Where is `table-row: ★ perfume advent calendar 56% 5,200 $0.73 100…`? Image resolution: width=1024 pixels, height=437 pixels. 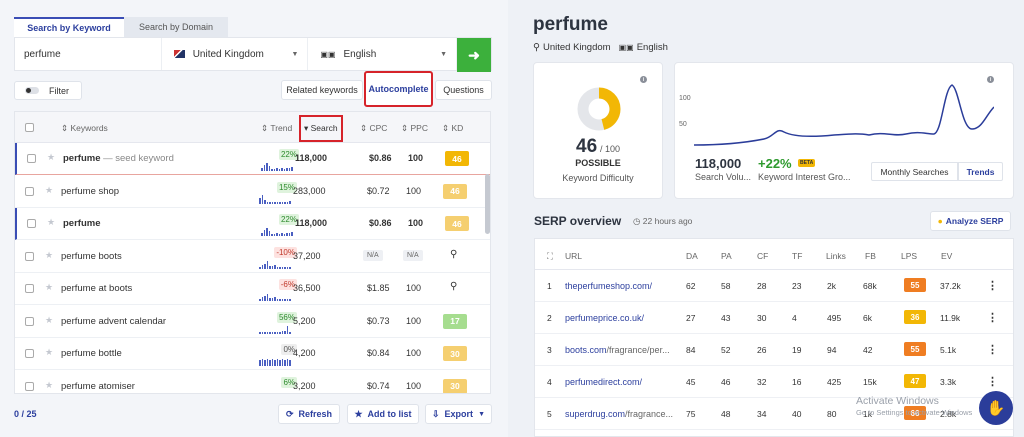 table-row: ★ perfume advent calendar 56% 5,200 $0.73 100… is located at coordinates (252, 322).